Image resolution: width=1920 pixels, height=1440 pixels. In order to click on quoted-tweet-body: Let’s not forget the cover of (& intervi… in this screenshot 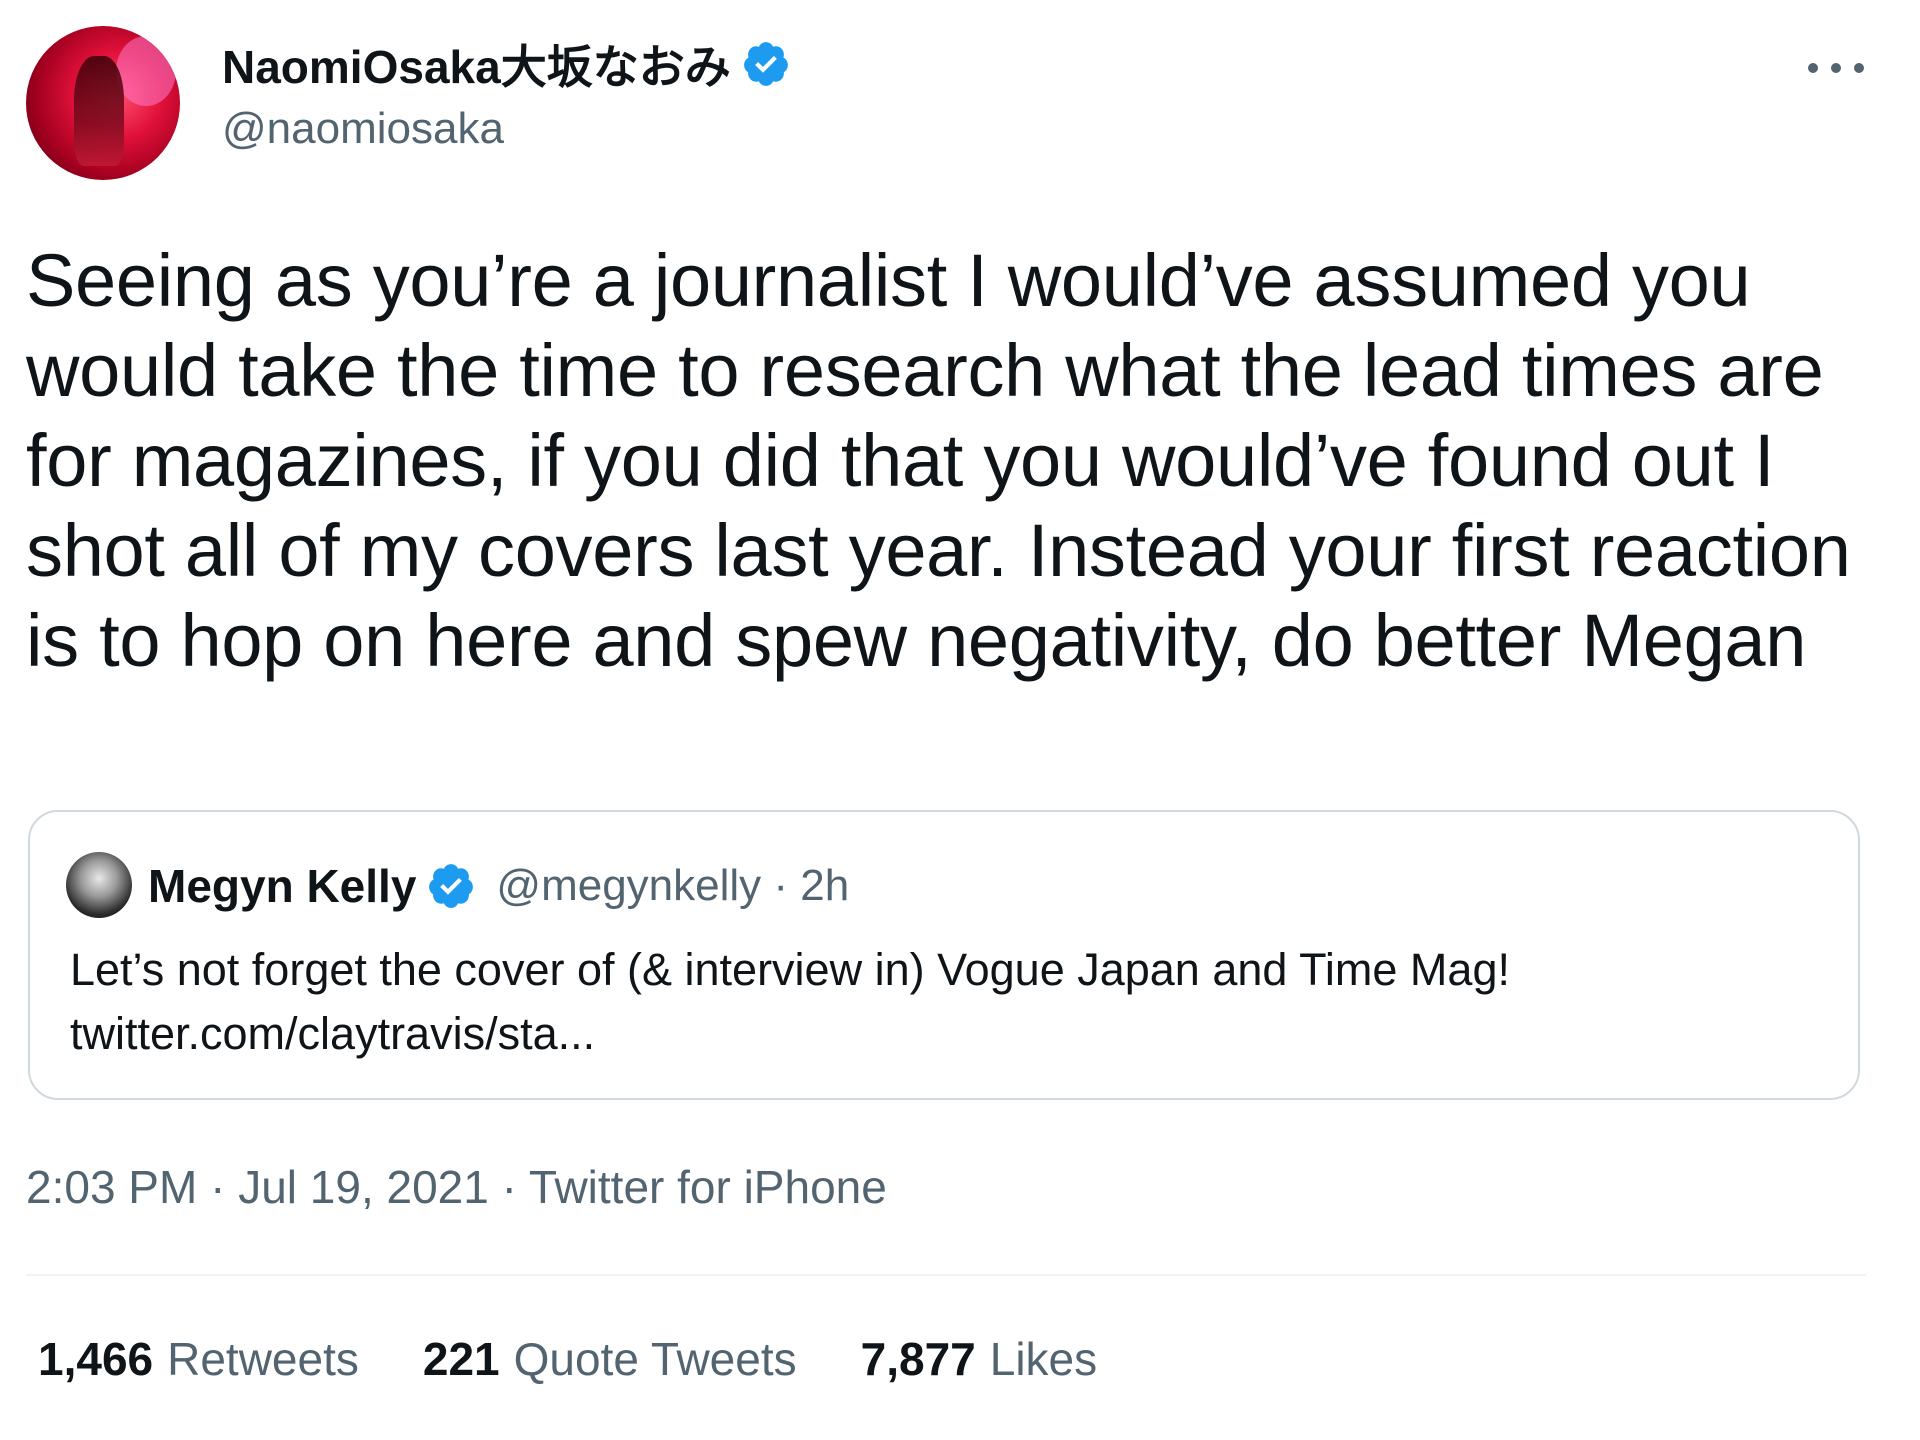, I will do `click(790, 969)`.